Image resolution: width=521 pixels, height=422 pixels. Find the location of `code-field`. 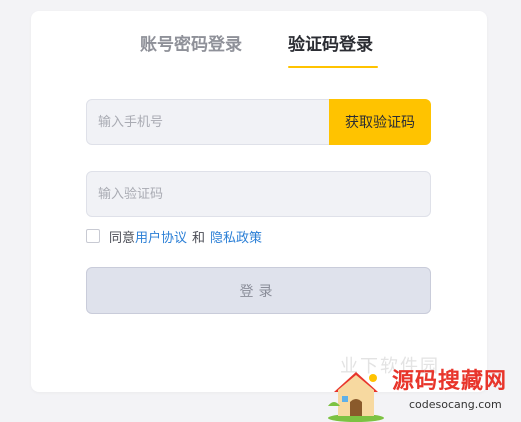

code-field is located at coordinates (258, 194).